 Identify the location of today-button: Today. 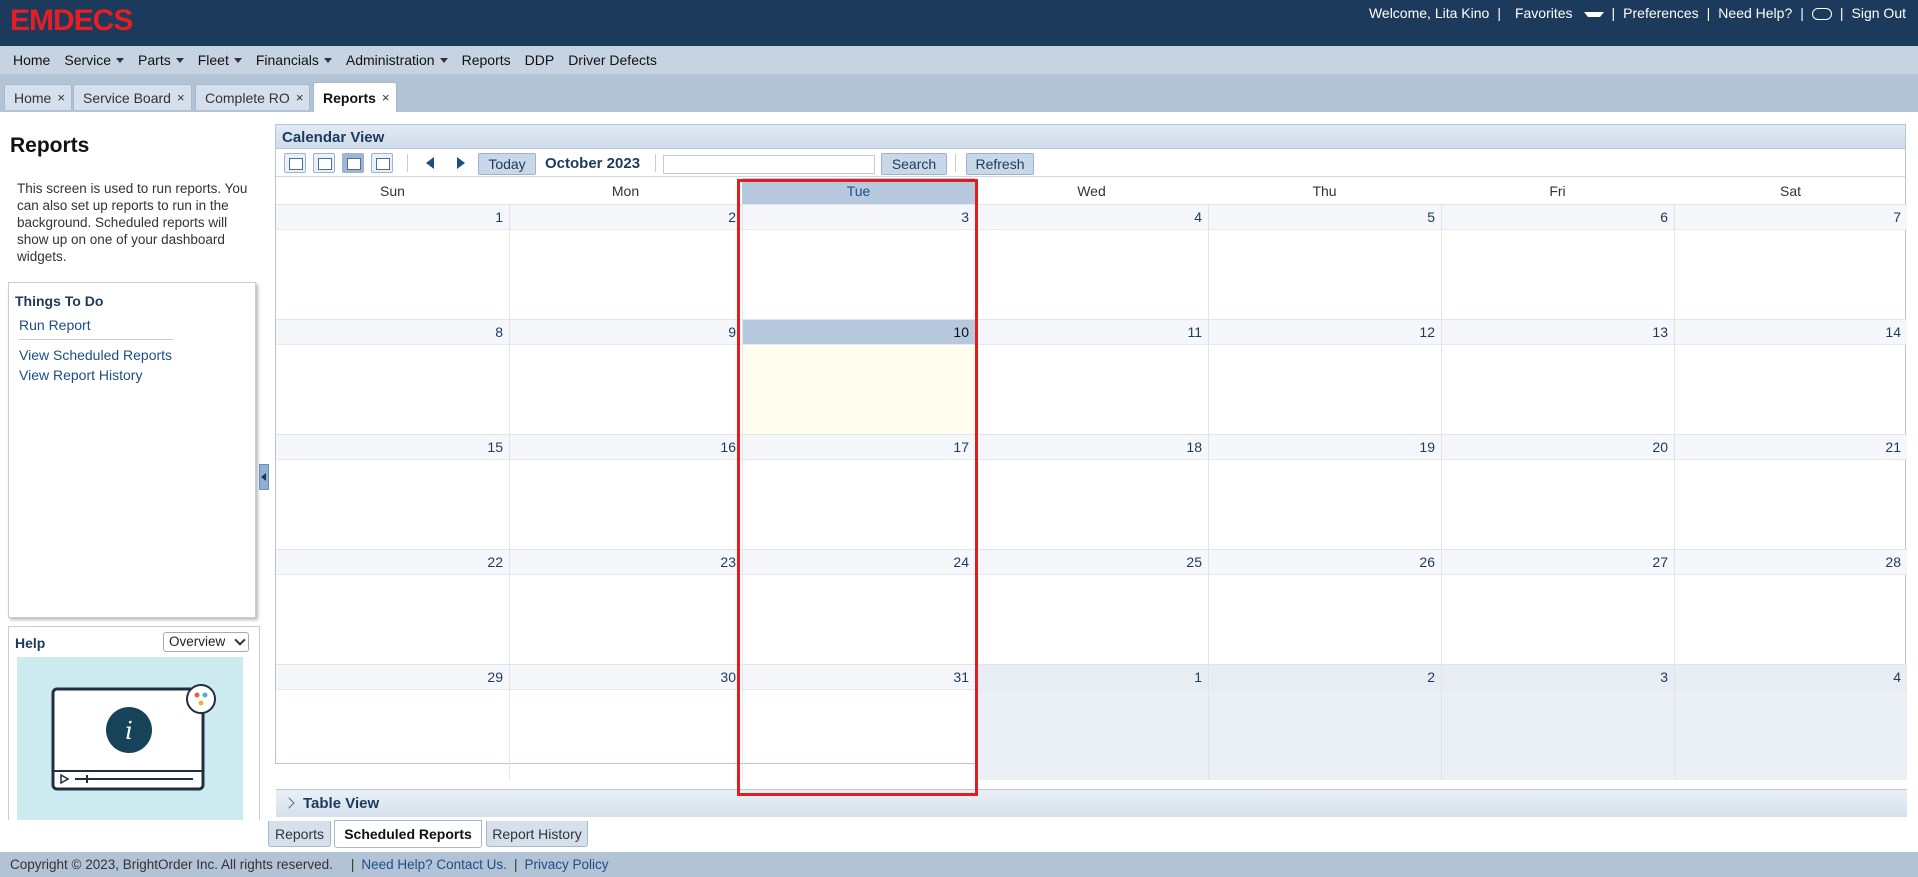
(507, 164).